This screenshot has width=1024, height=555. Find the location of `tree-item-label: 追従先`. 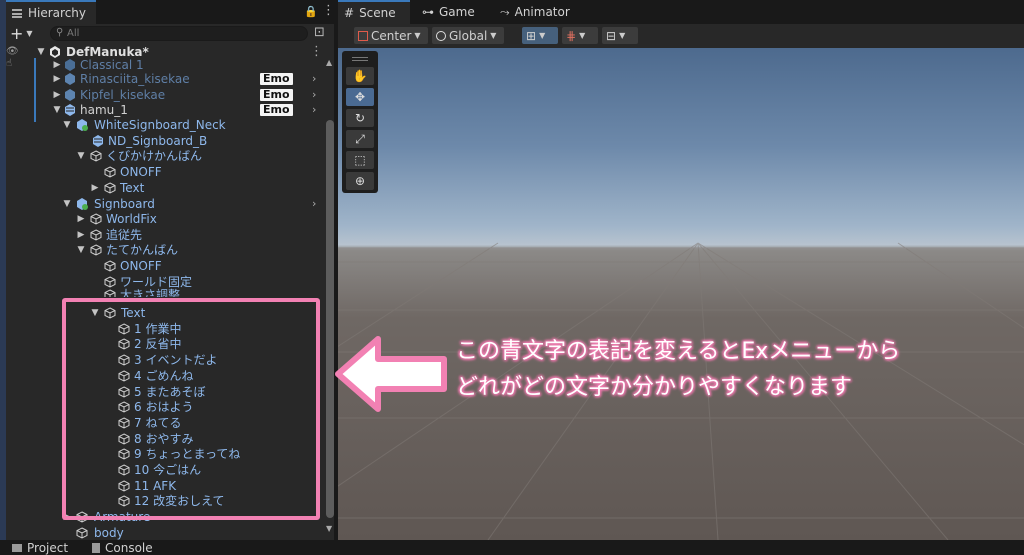

tree-item-label: 追従先 is located at coordinates (124, 235).